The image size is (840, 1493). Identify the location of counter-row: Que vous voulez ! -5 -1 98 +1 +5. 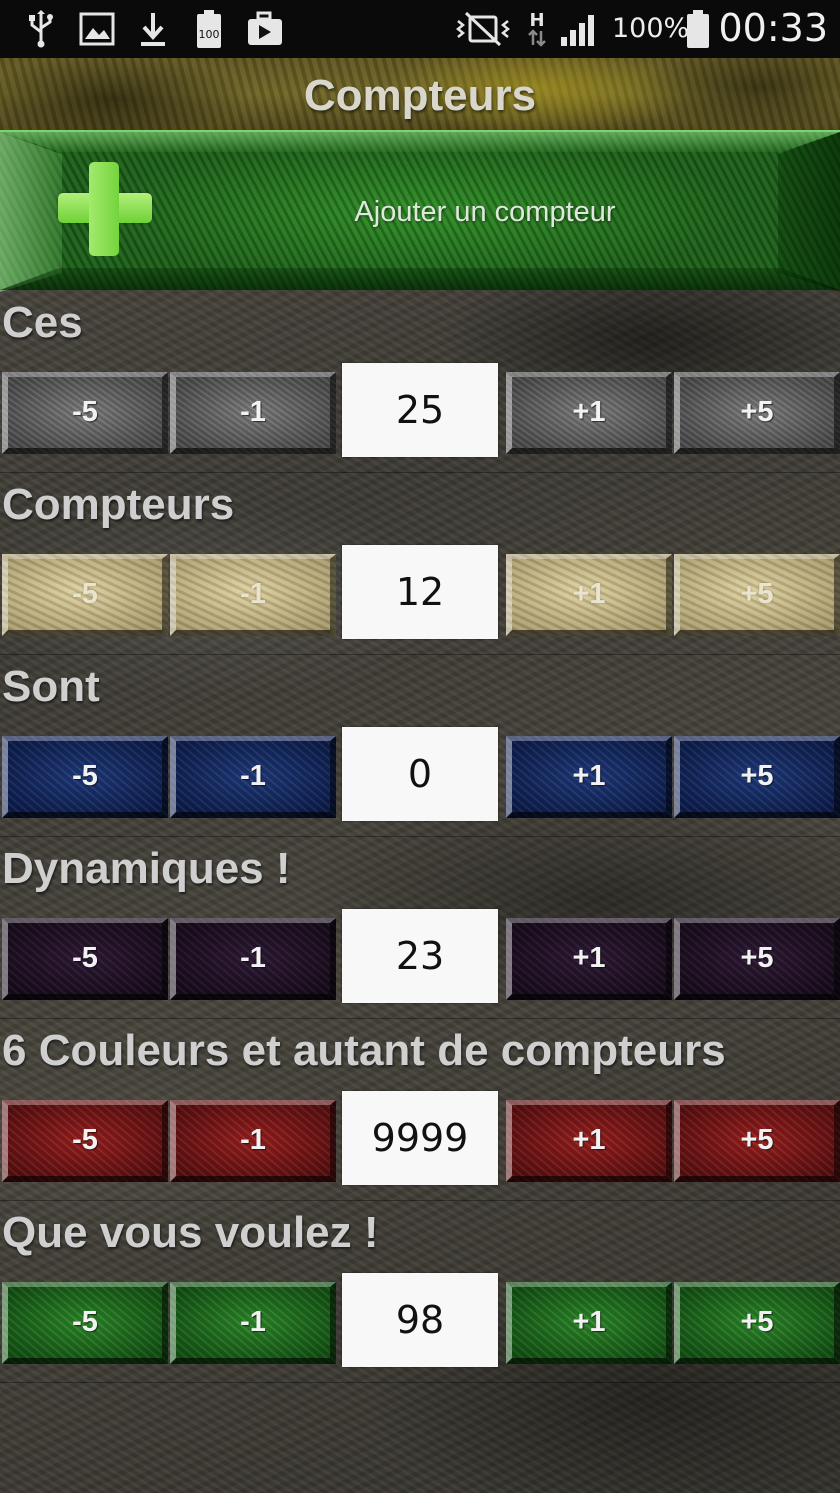
(420, 1291).